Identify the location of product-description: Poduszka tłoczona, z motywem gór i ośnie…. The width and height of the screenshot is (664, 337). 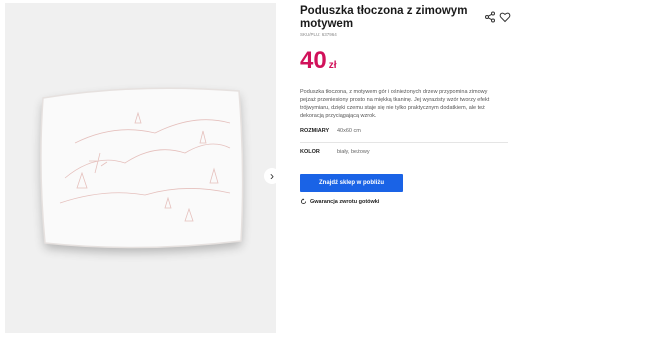
(395, 104).